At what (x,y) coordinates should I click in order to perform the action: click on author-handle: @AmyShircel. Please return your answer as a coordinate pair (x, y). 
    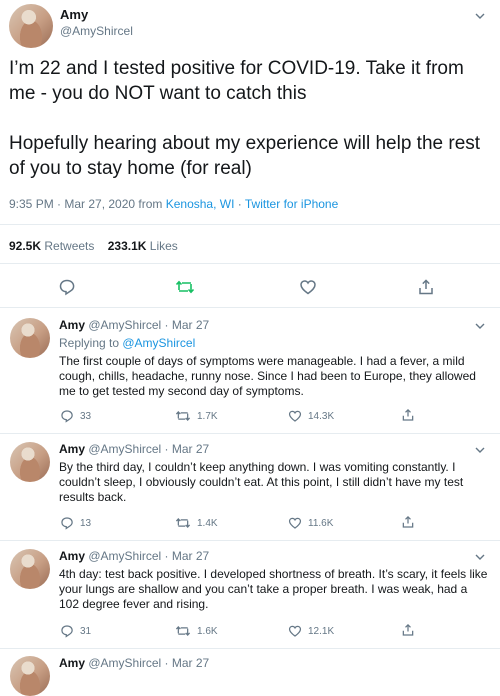
    Looking at the image, I should click on (96, 31).